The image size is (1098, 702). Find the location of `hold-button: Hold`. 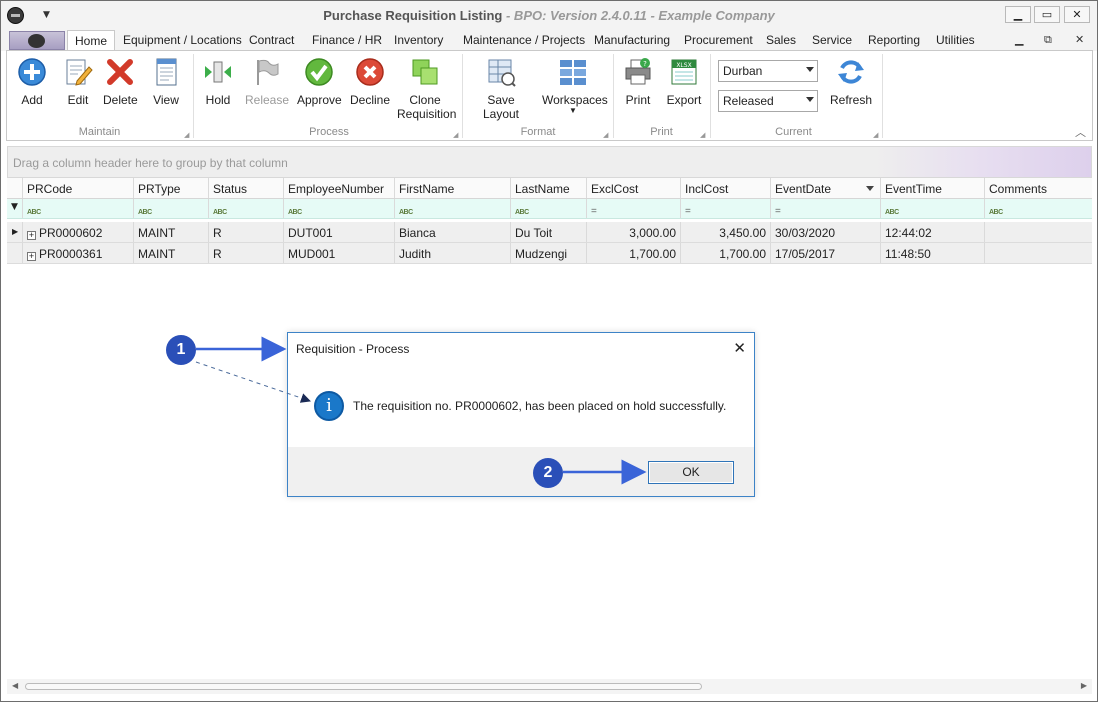

hold-button: Hold is located at coordinates (218, 81).